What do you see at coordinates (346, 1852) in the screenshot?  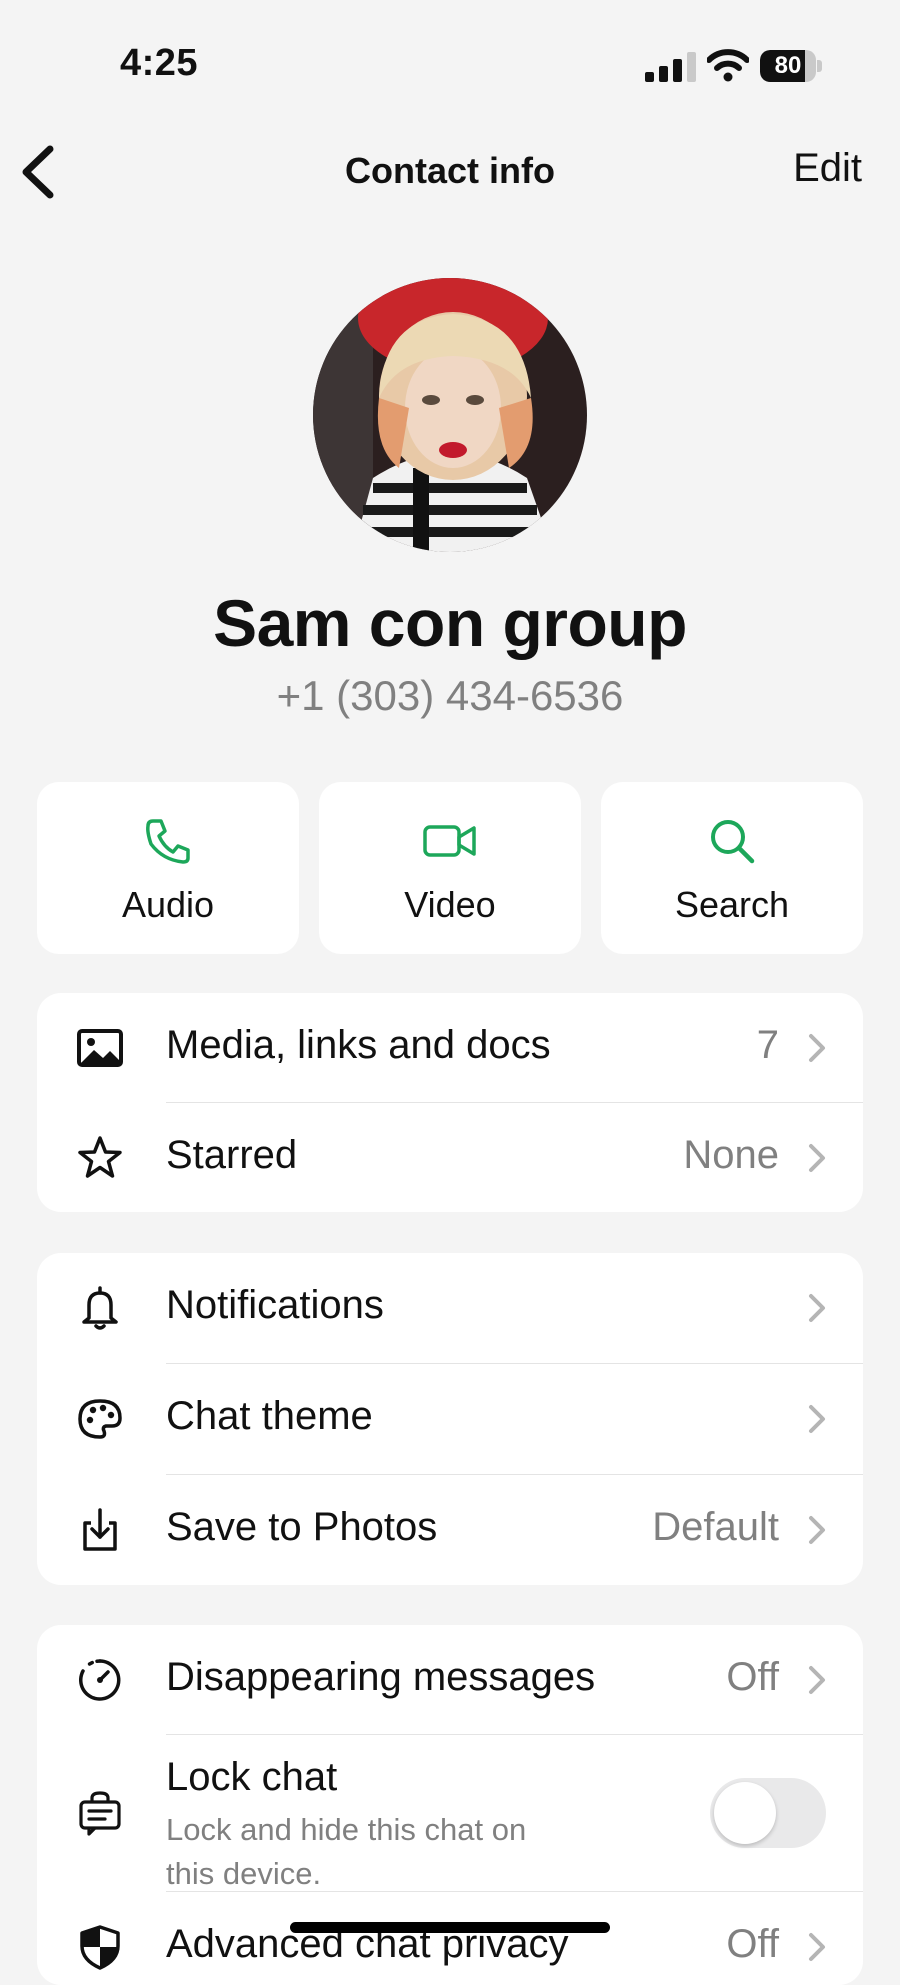 I see `lock-chat-description: Lock and hide this chat on this device.` at bounding box center [346, 1852].